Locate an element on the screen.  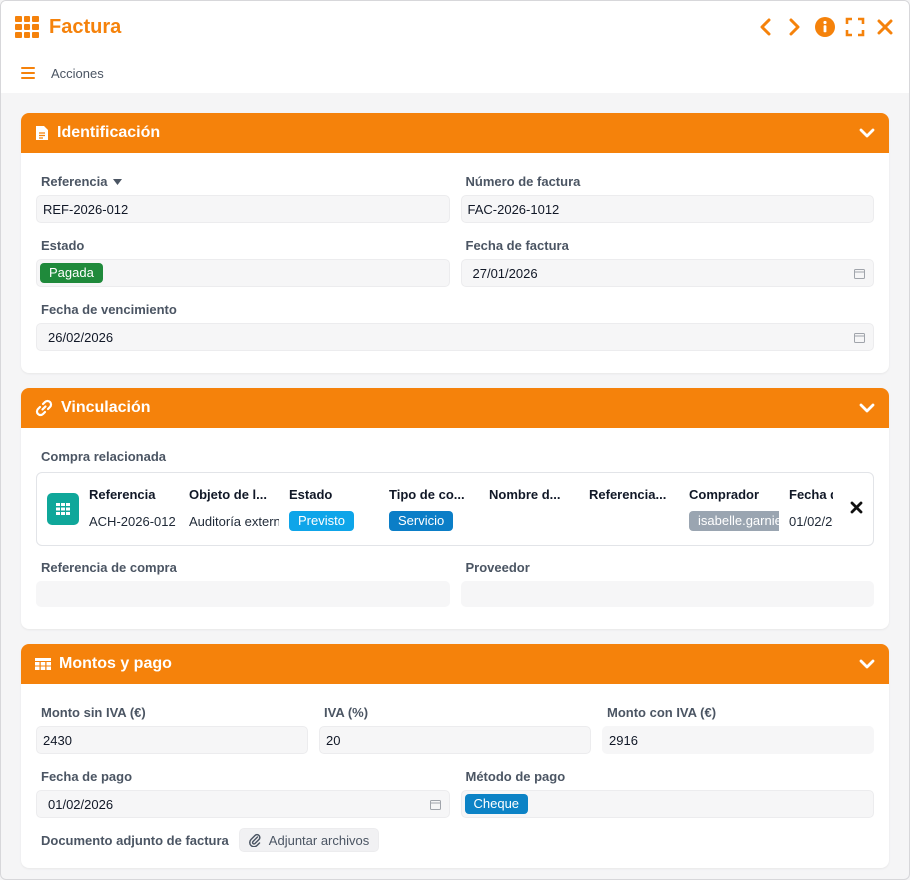
chevron-left-icon is located at coordinates (765, 27).